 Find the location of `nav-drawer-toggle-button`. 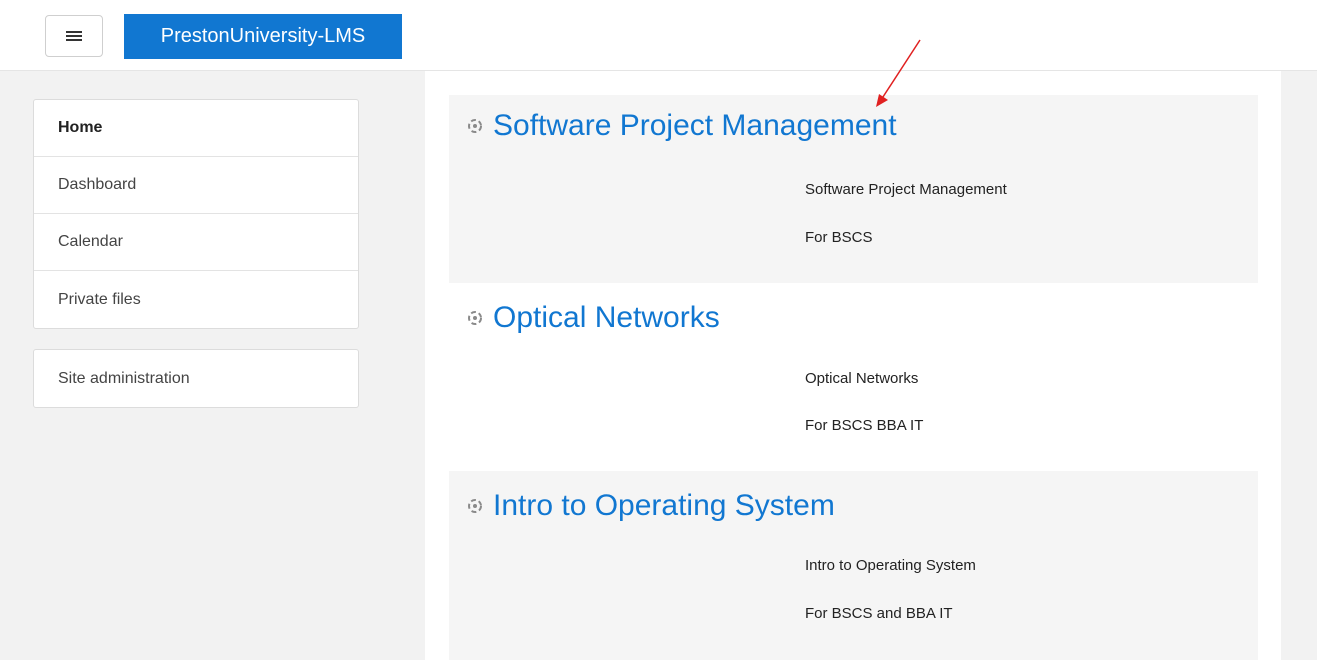

nav-drawer-toggle-button is located at coordinates (74, 36).